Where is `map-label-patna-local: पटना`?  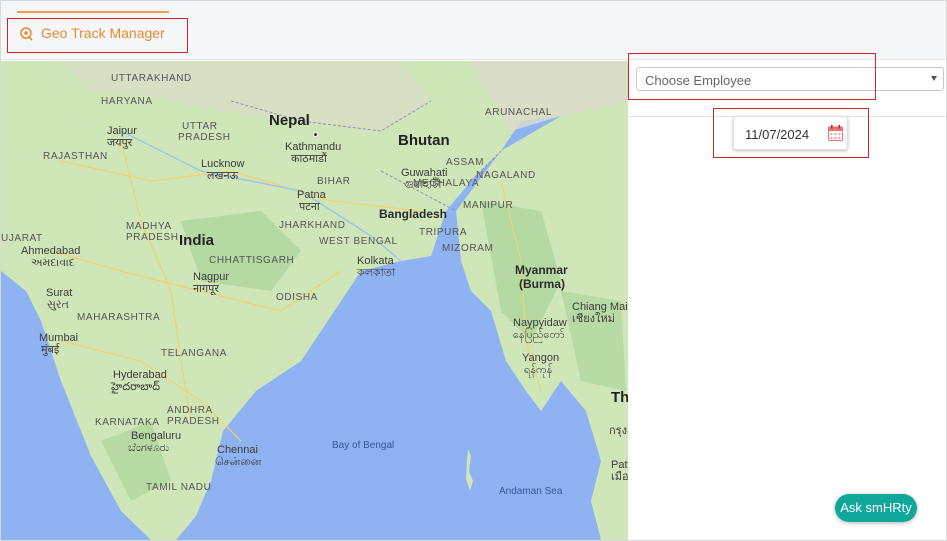 map-label-patna-local: पटना is located at coordinates (309, 207).